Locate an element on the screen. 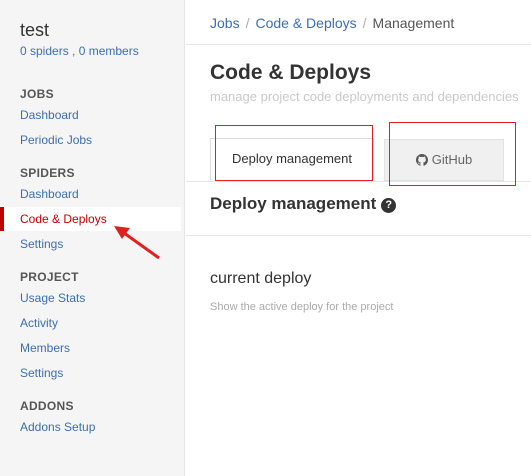  breadcrumb-code-deploys: Code & Deploys is located at coordinates (305, 23).